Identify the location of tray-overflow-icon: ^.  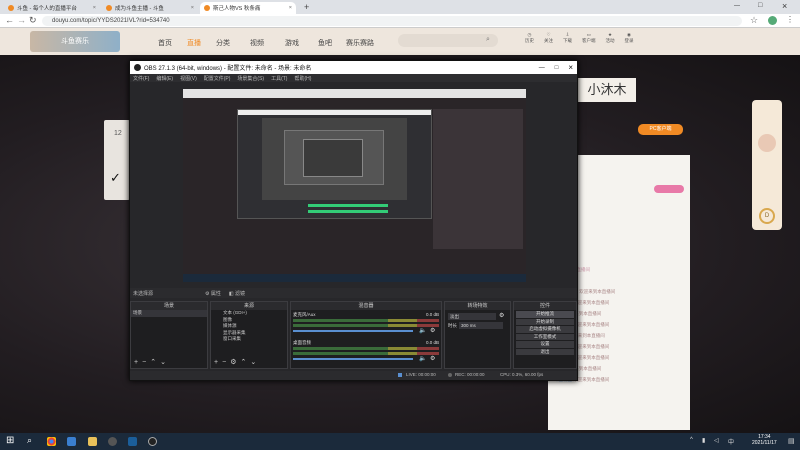
(691, 440).